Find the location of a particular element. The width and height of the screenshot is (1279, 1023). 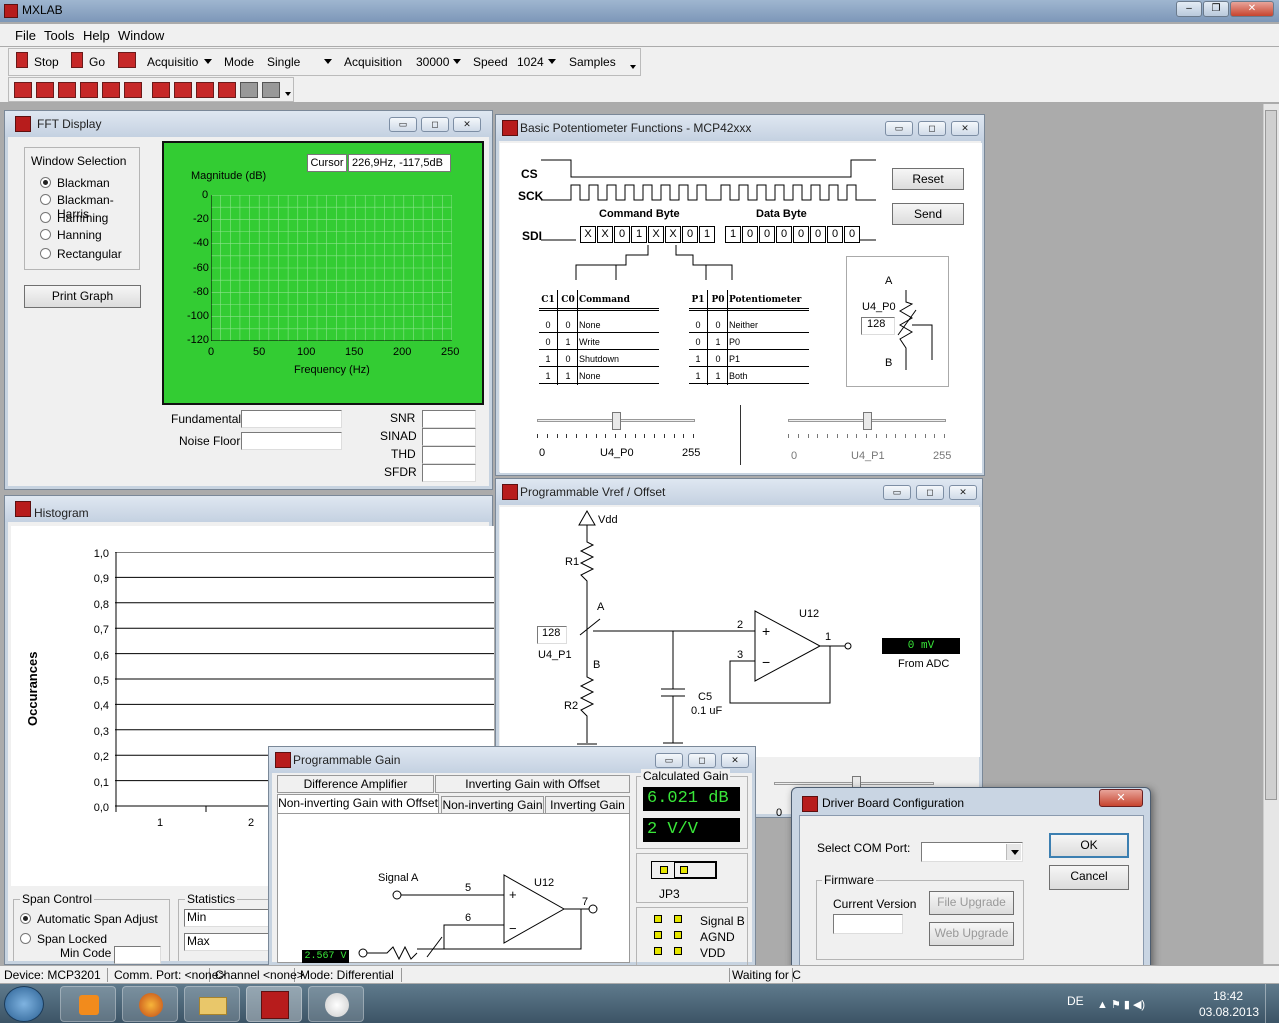

toolbar-overflow-icon is located at coordinates (633, 67).